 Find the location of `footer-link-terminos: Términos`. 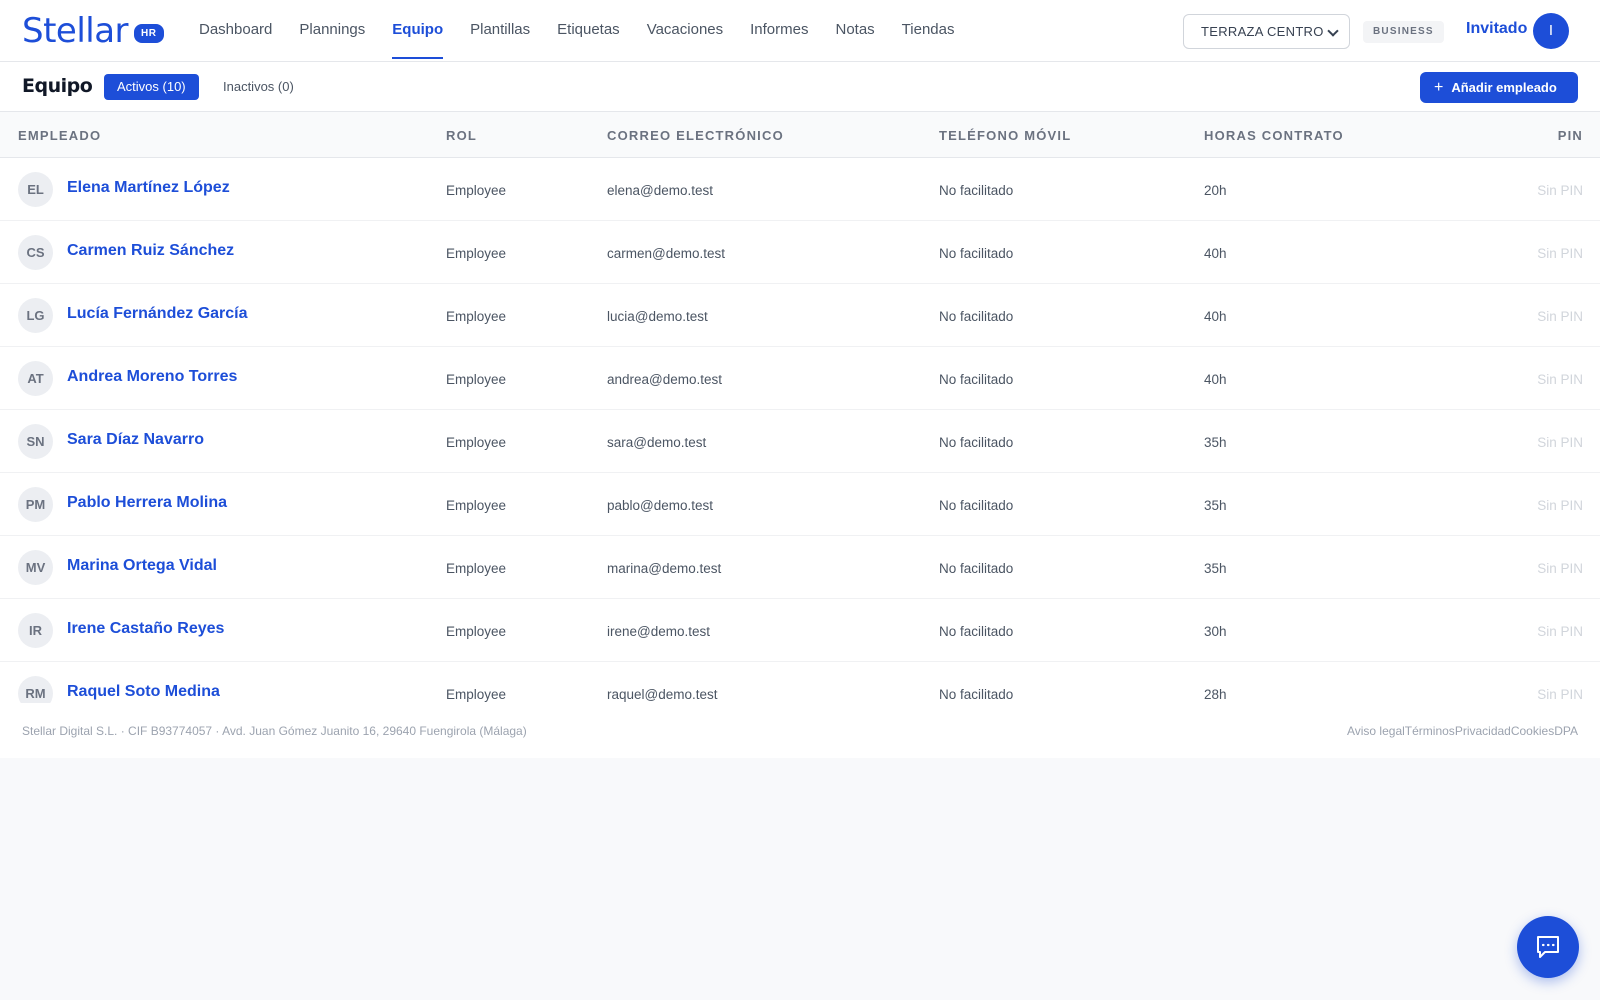

footer-link-terminos: Términos is located at coordinates (1430, 731).